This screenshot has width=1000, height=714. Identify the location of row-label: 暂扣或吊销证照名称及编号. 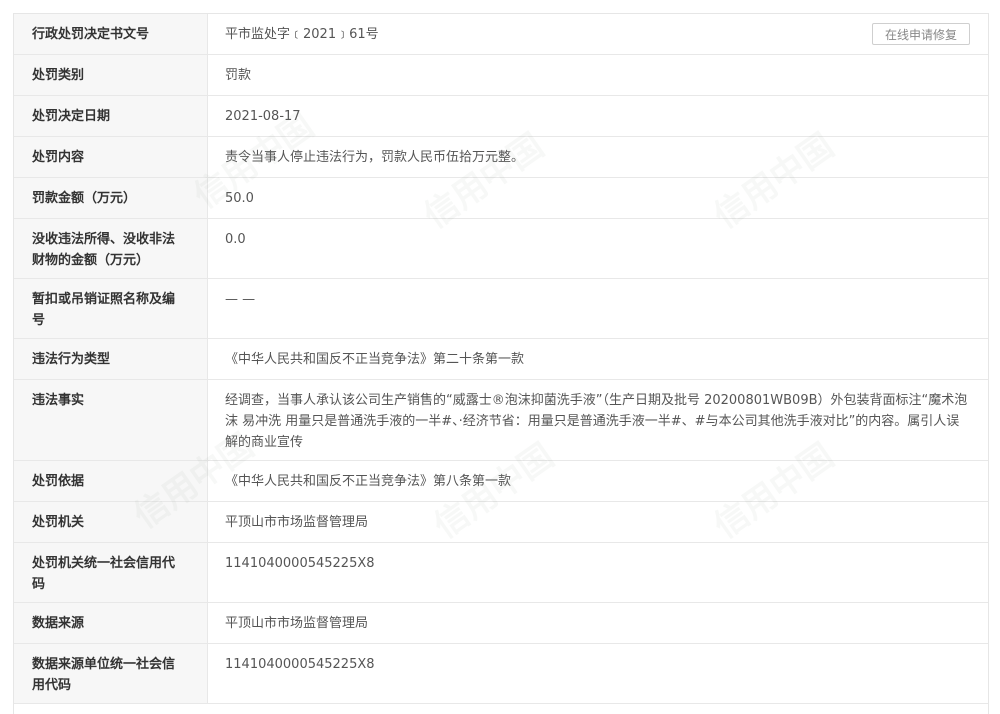
(111, 308).